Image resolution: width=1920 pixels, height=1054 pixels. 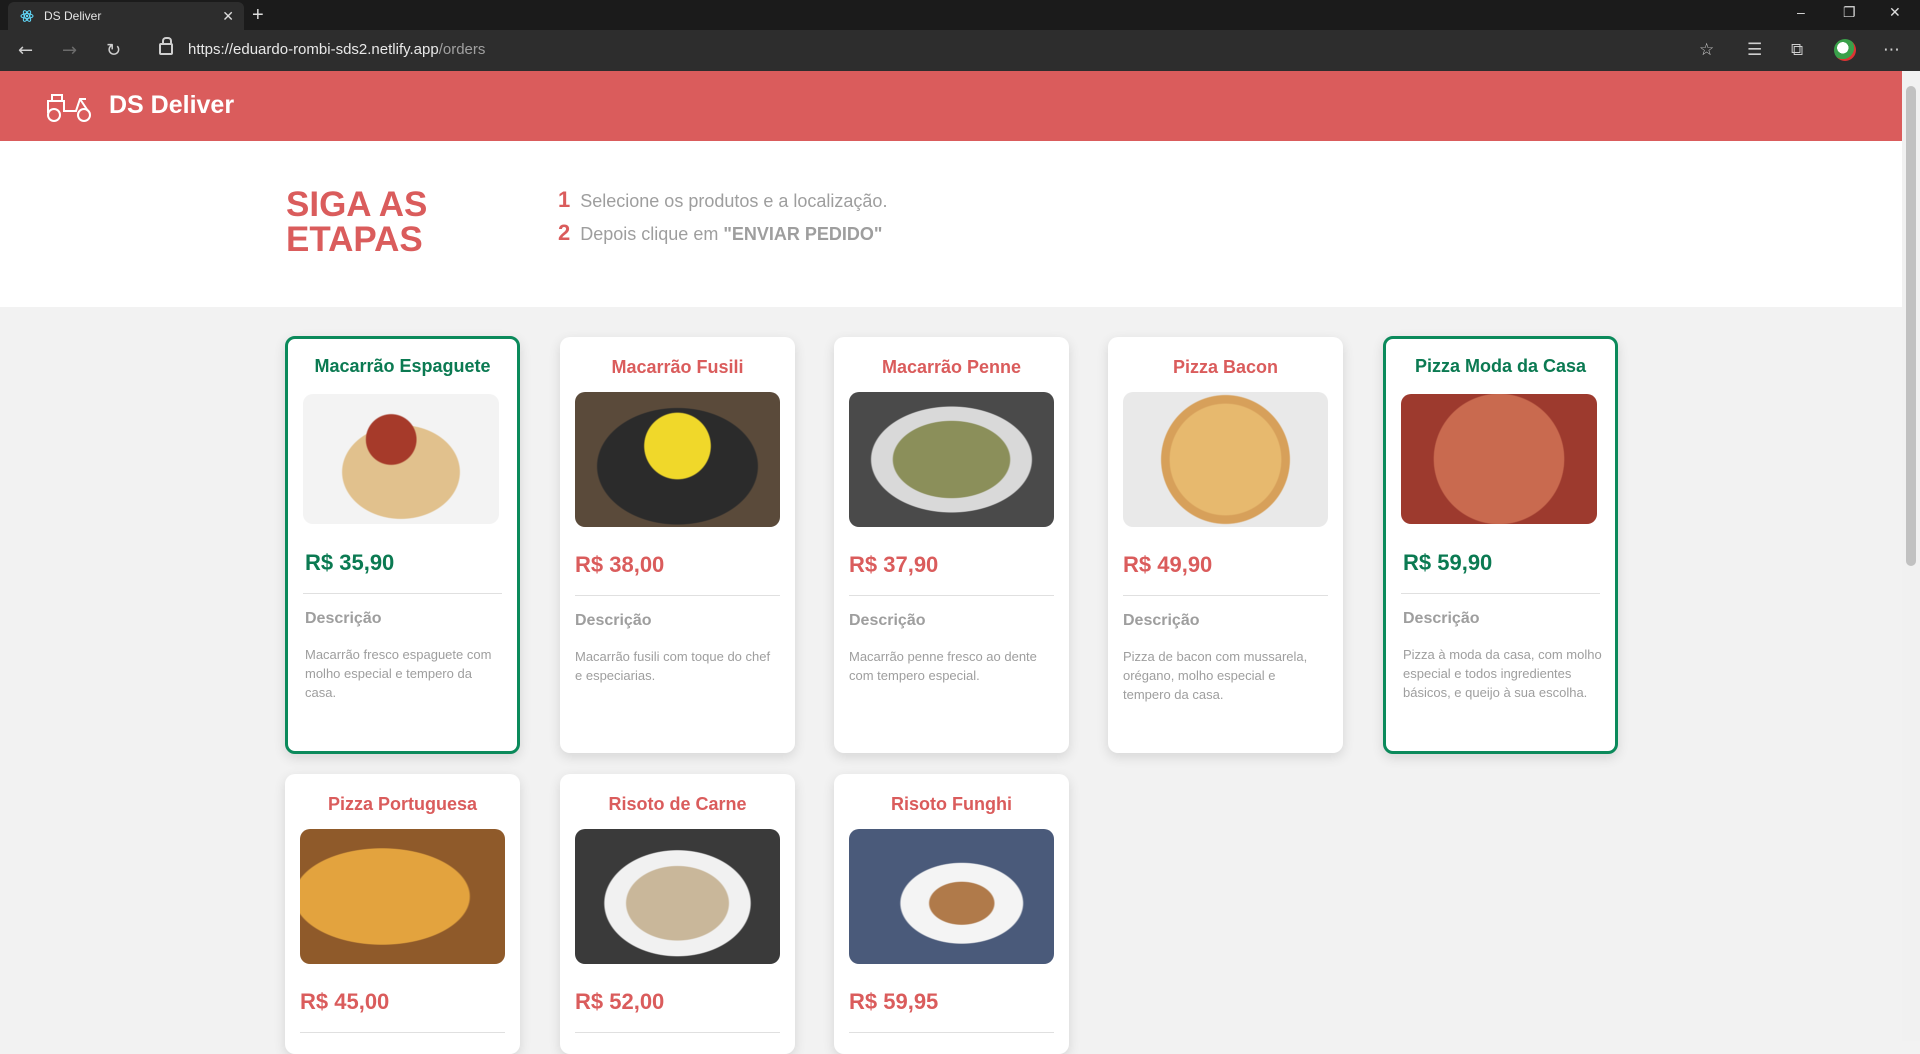 I want to click on product-price: R$ 59,90, so click(x=1448, y=562).